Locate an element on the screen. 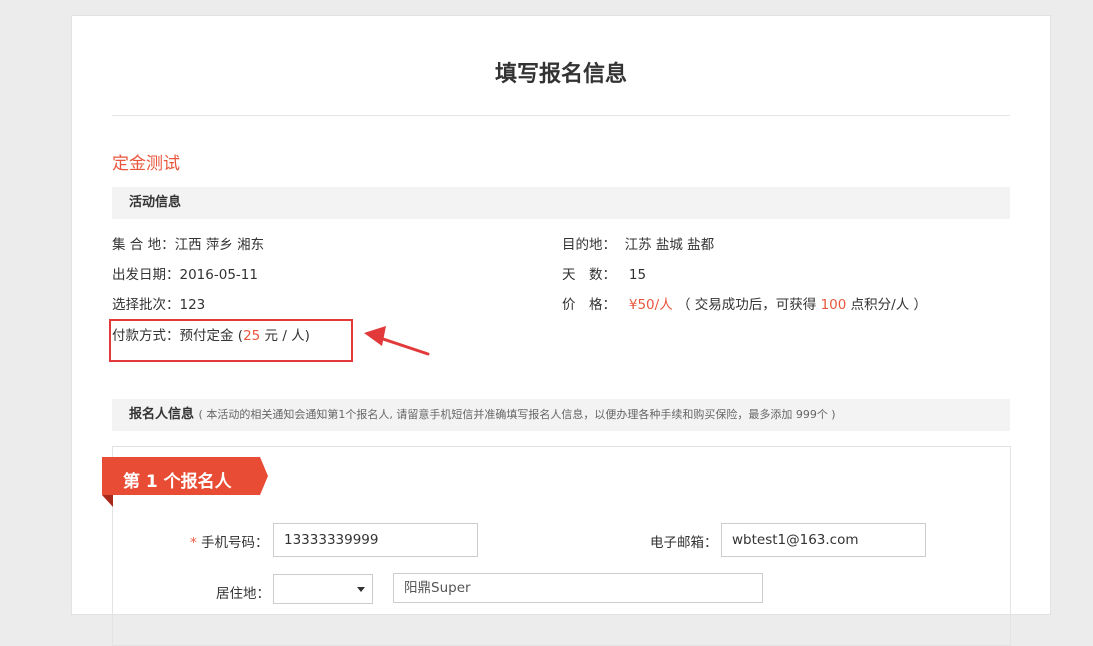  batch-row: 选择批次：123 is located at coordinates (158, 303).